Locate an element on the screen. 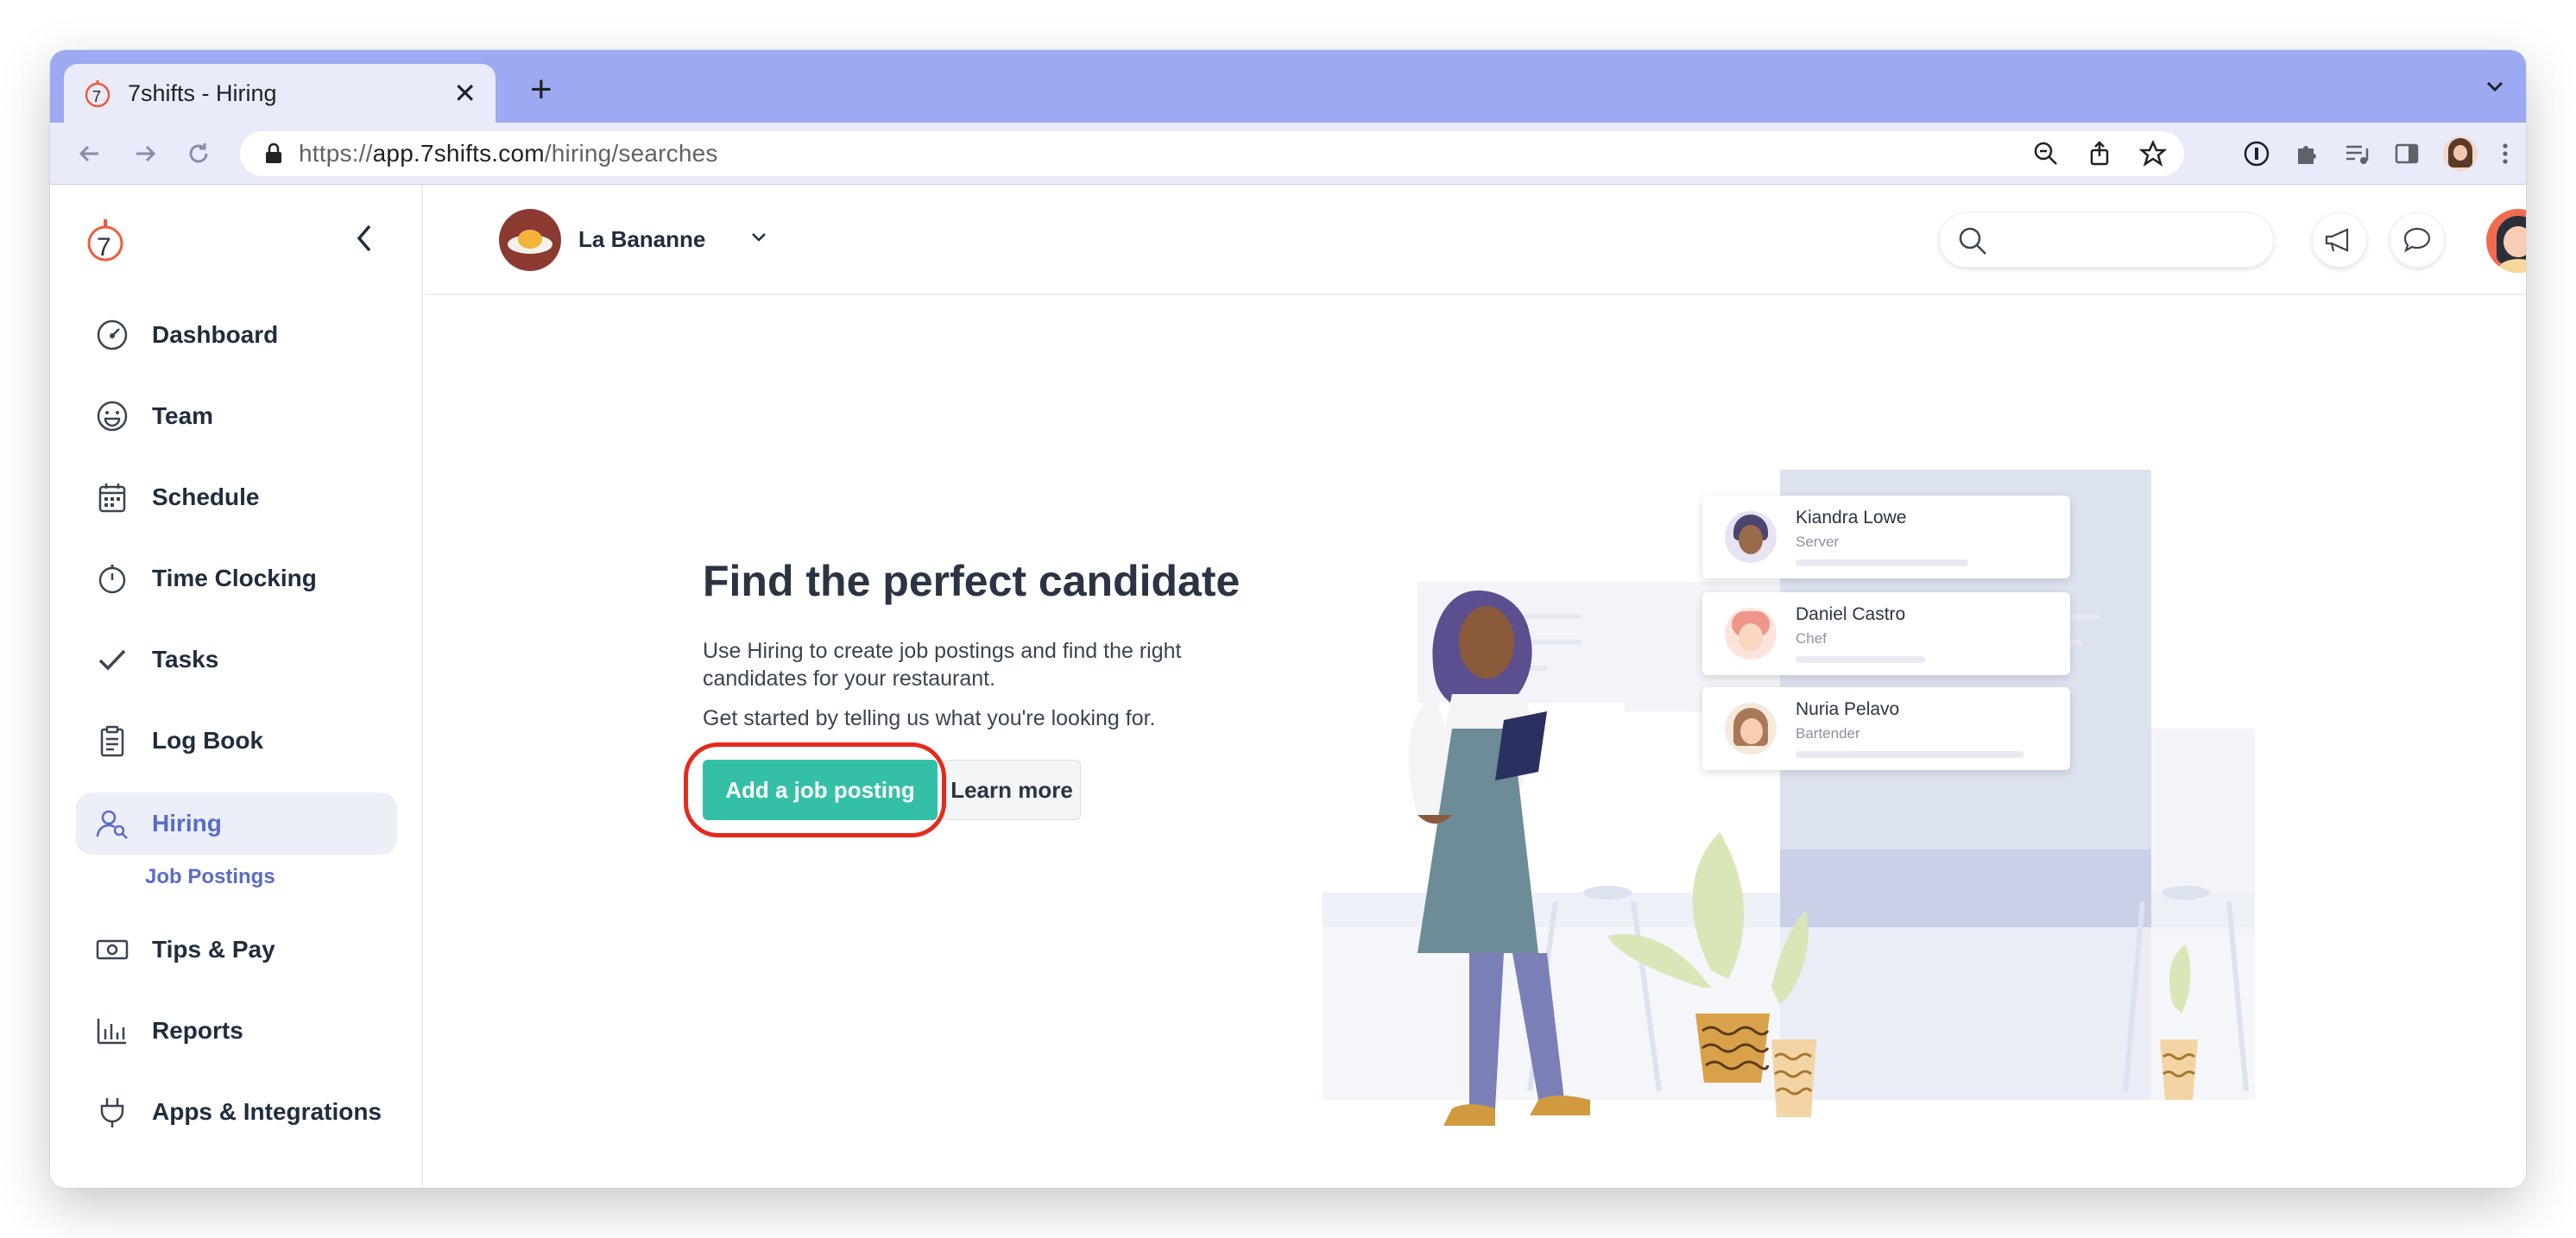 This screenshot has height=1238, width=2576. dashboard-gauge-icon is located at coordinates (112, 335).